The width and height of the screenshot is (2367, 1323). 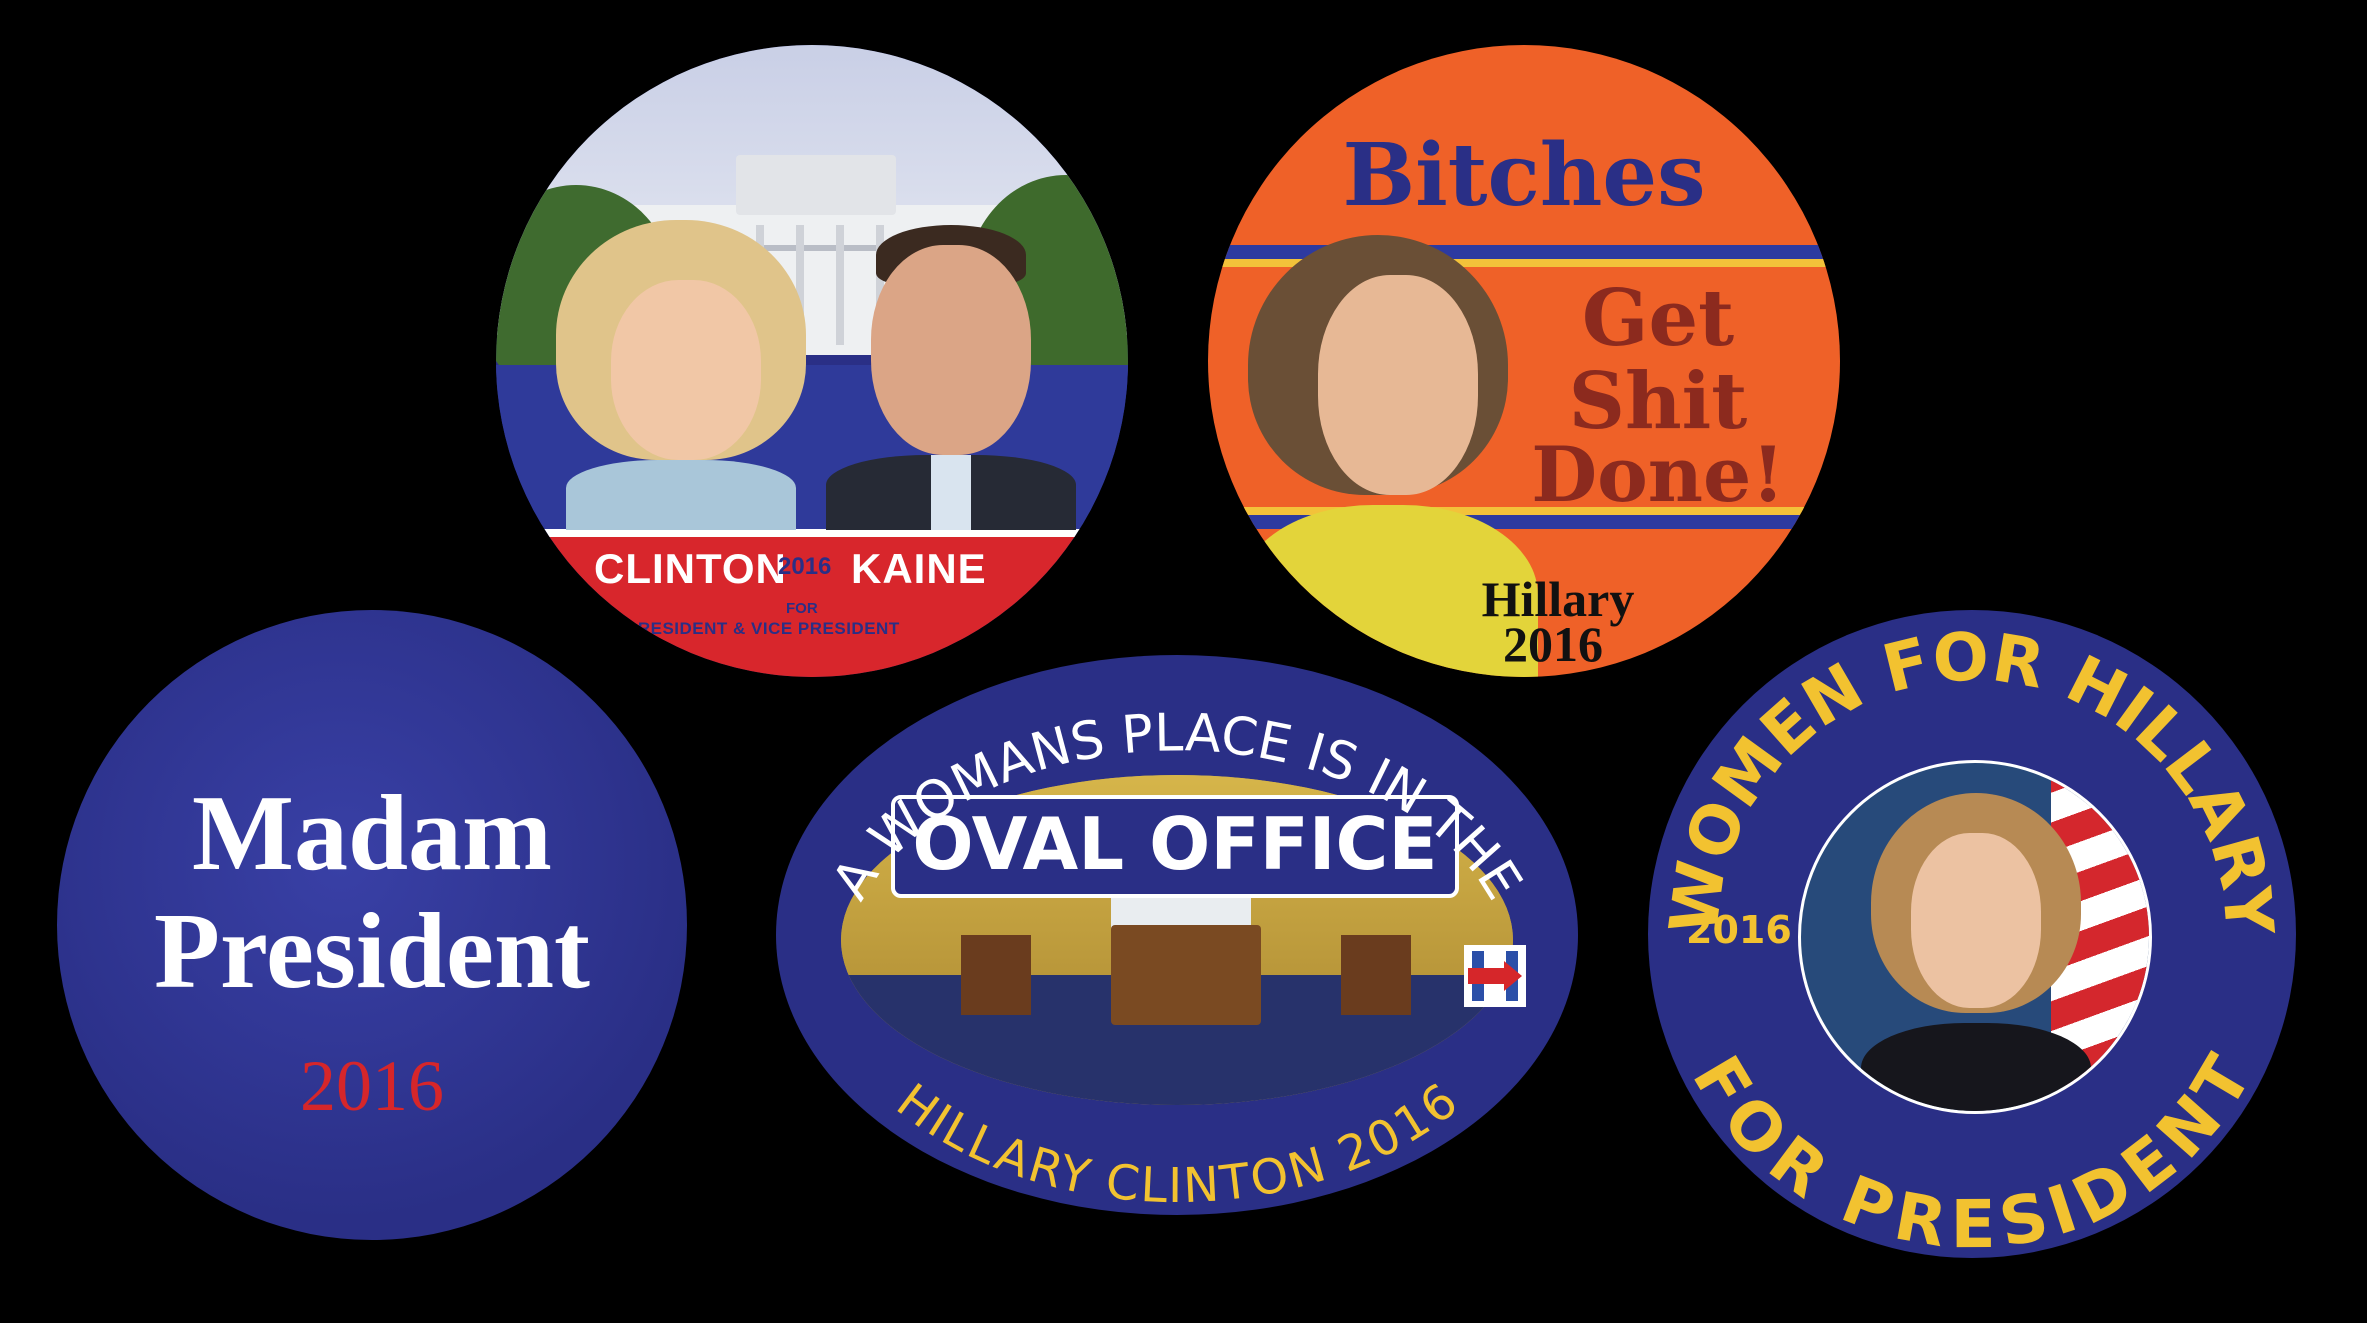 I want to click on arc-bottom-label: FOR PRESIDENT, so click(x=1972, y=1150).